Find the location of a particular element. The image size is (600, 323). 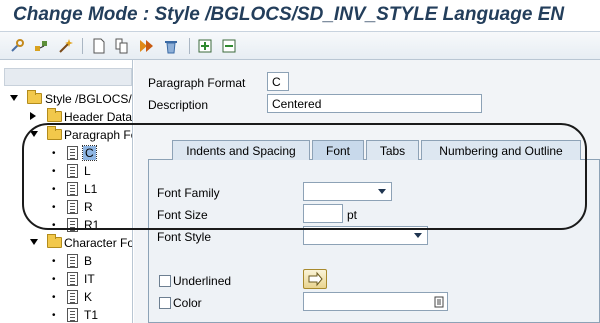

arrow-right-icon is located at coordinates (315, 279).